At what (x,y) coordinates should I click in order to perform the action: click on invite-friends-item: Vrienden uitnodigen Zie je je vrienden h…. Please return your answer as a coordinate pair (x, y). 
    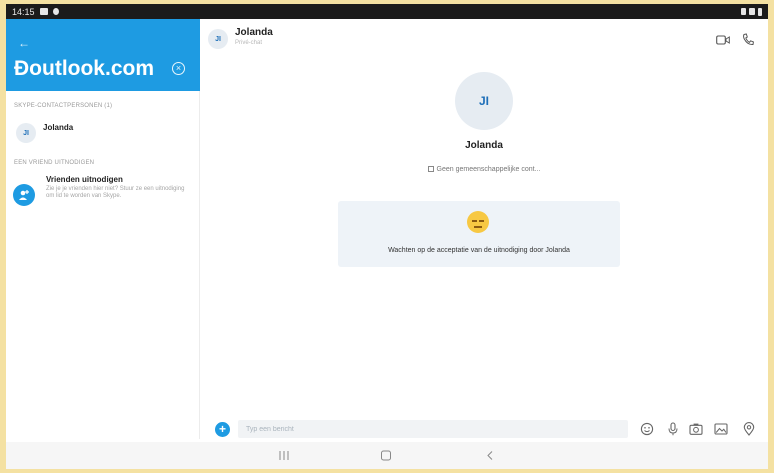
    Looking at the image, I should click on (103, 198).